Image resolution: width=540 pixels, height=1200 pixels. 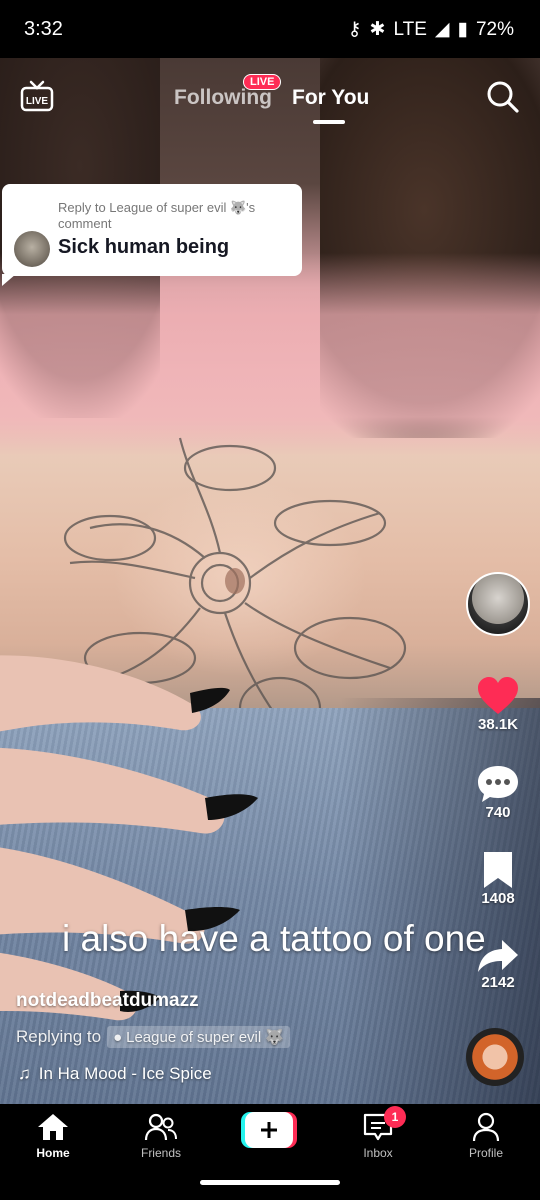 I want to click on nav-home: Home, so click(x=53, y=1136).